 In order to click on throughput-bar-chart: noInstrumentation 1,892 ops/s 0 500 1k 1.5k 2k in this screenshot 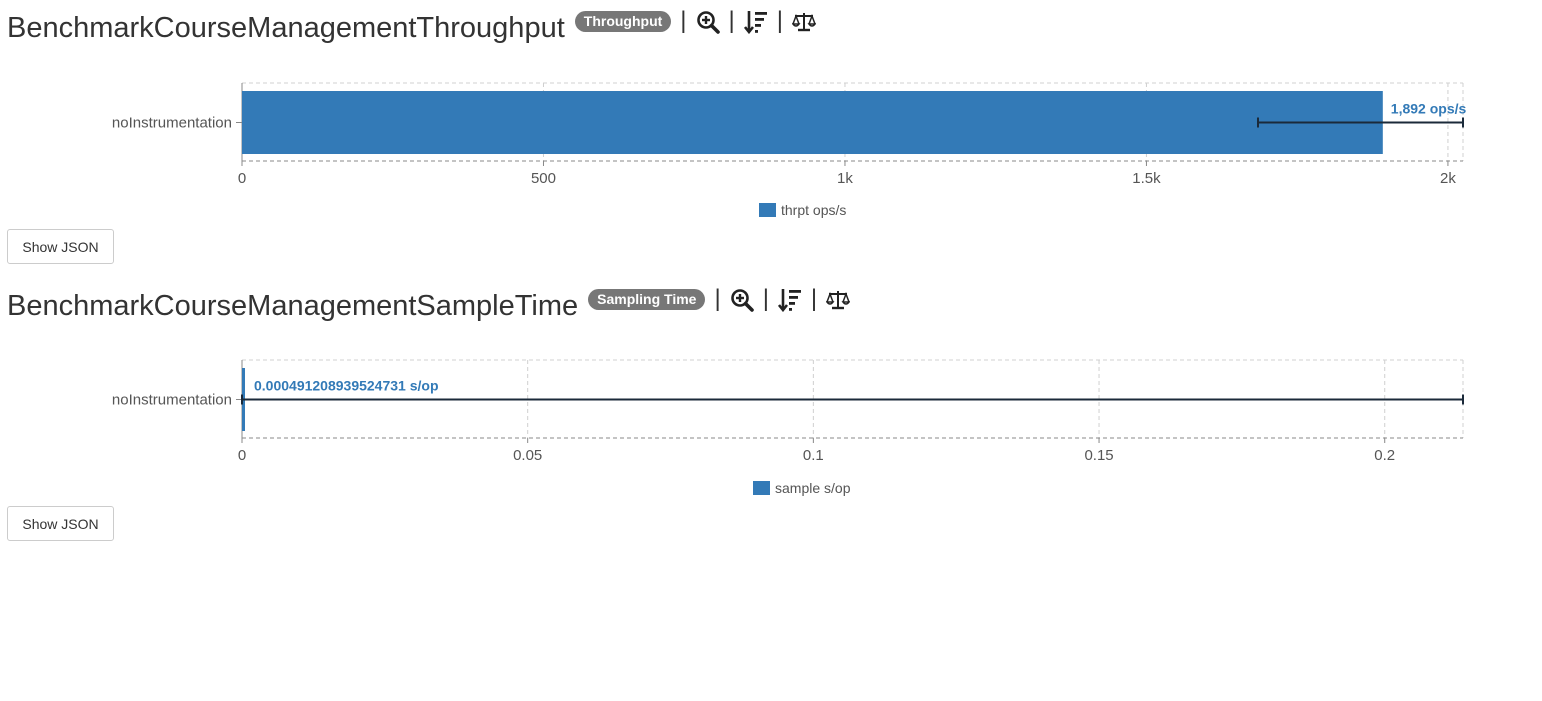, I will do `click(789, 134)`.